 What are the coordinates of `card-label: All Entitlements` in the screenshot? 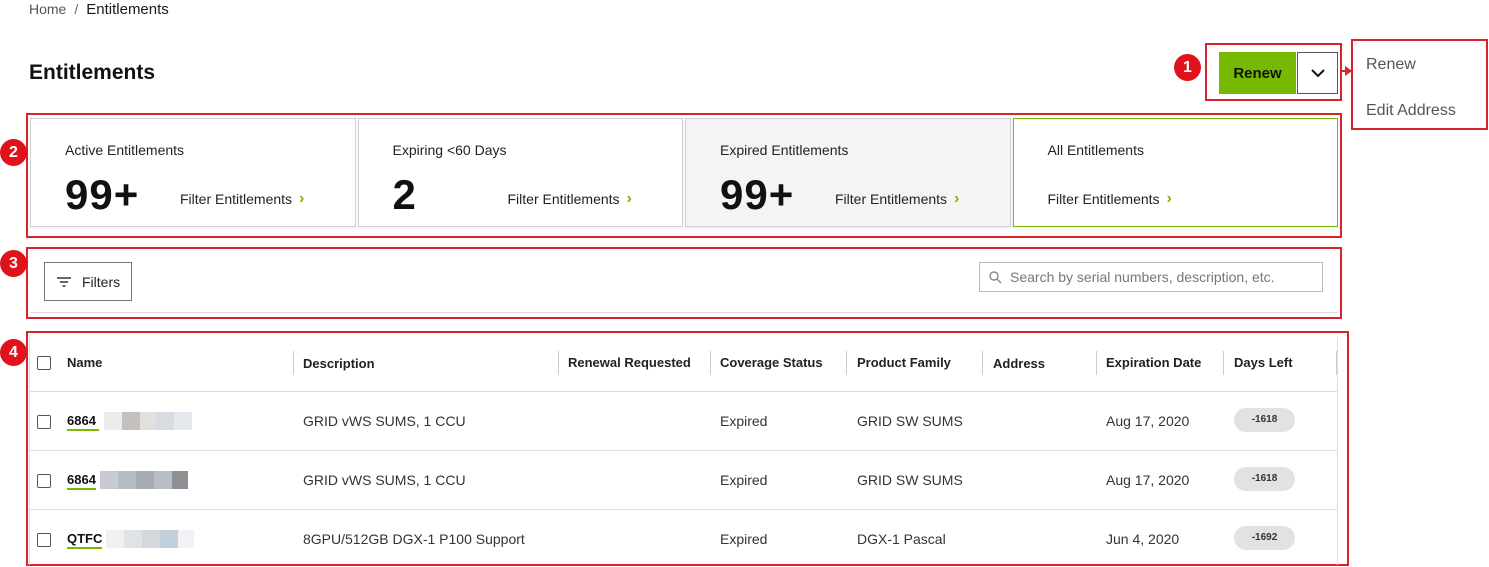 It's located at (1095, 150).